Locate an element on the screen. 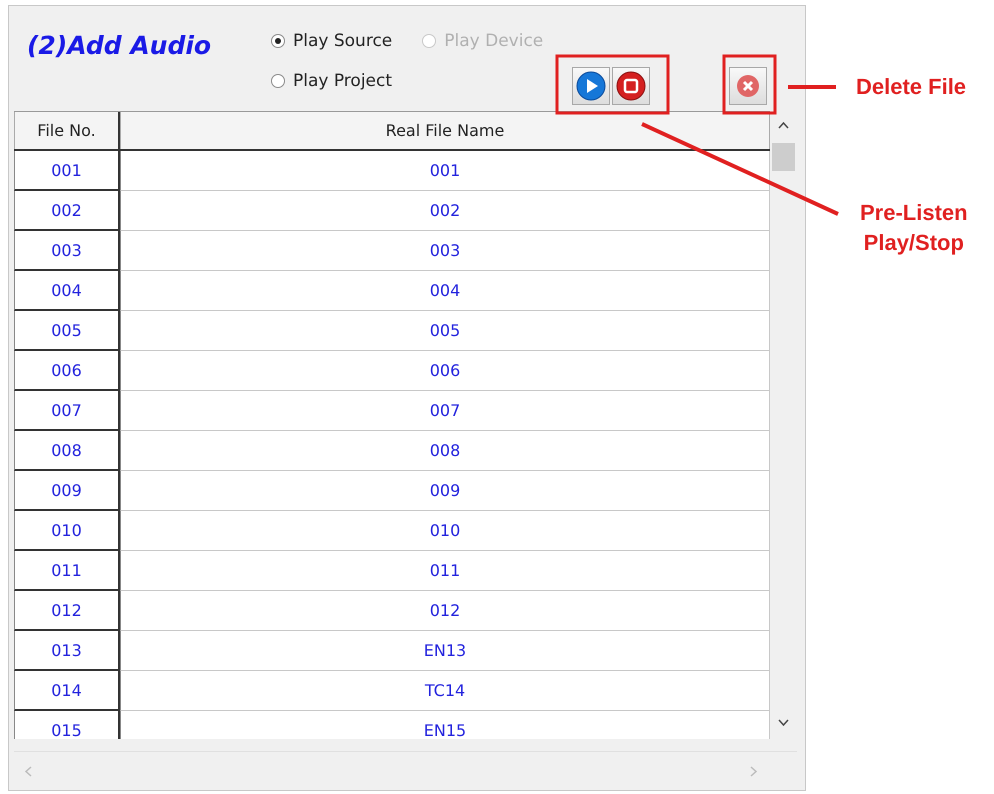 This screenshot has width=994, height=794. callout-label: Pre-Listen Play/Stop is located at coordinates (914, 228).